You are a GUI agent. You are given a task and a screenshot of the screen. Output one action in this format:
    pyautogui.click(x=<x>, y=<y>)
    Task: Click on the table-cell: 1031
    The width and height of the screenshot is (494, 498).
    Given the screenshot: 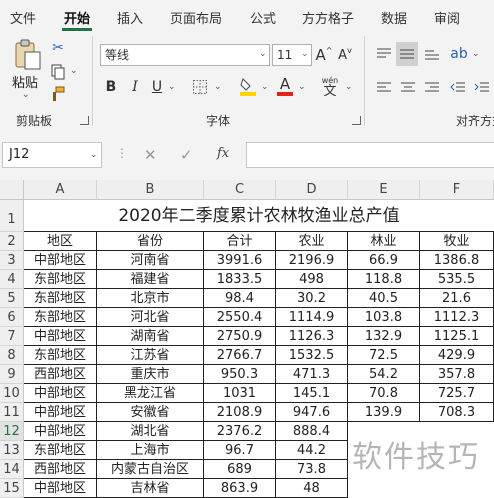 What is the action you would take?
    pyautogui.click(x=240, y=393)
    